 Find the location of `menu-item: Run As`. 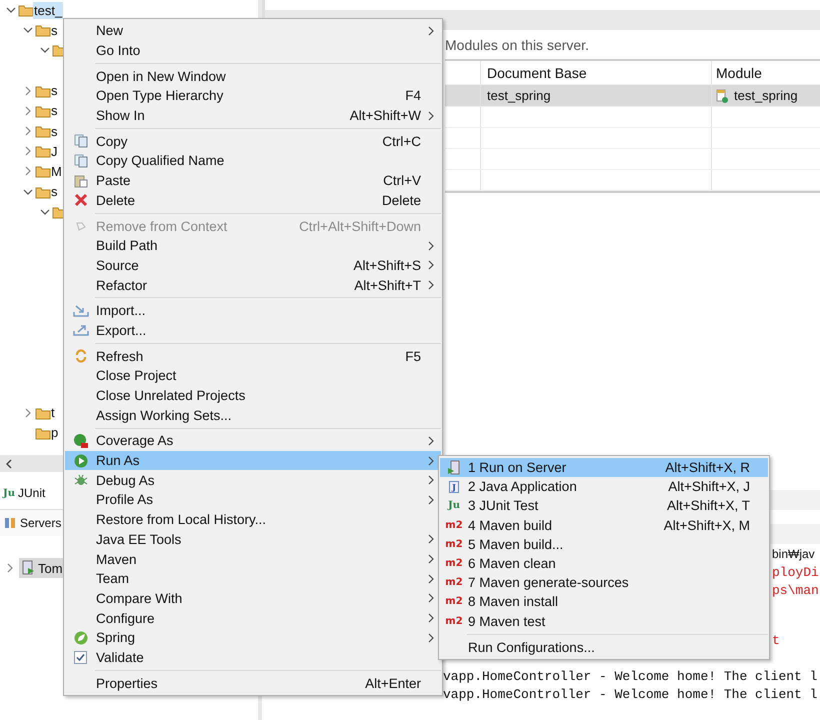

menu-item: Run As is located at coordinates (253, 460).